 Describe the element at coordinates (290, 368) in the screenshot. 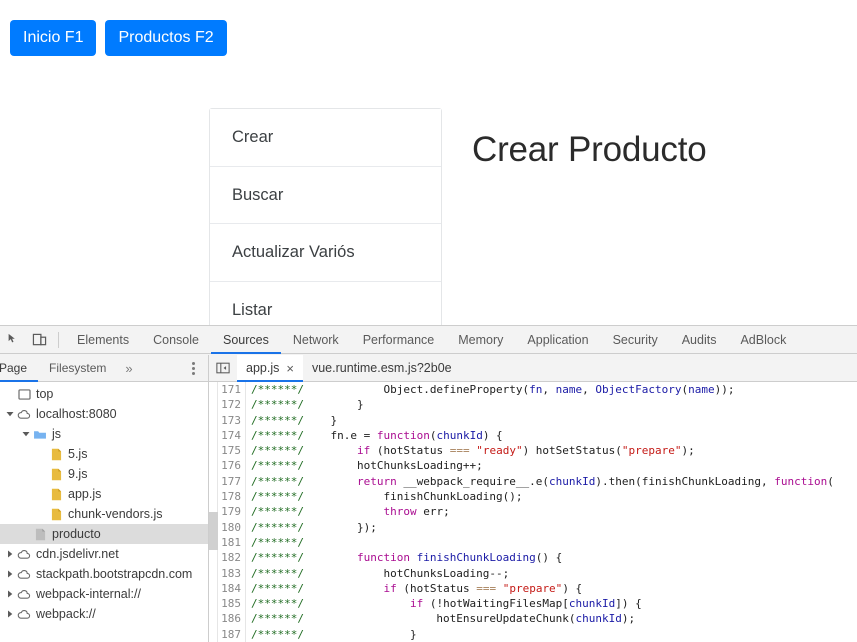

I see `close-icon: ×` at that location.